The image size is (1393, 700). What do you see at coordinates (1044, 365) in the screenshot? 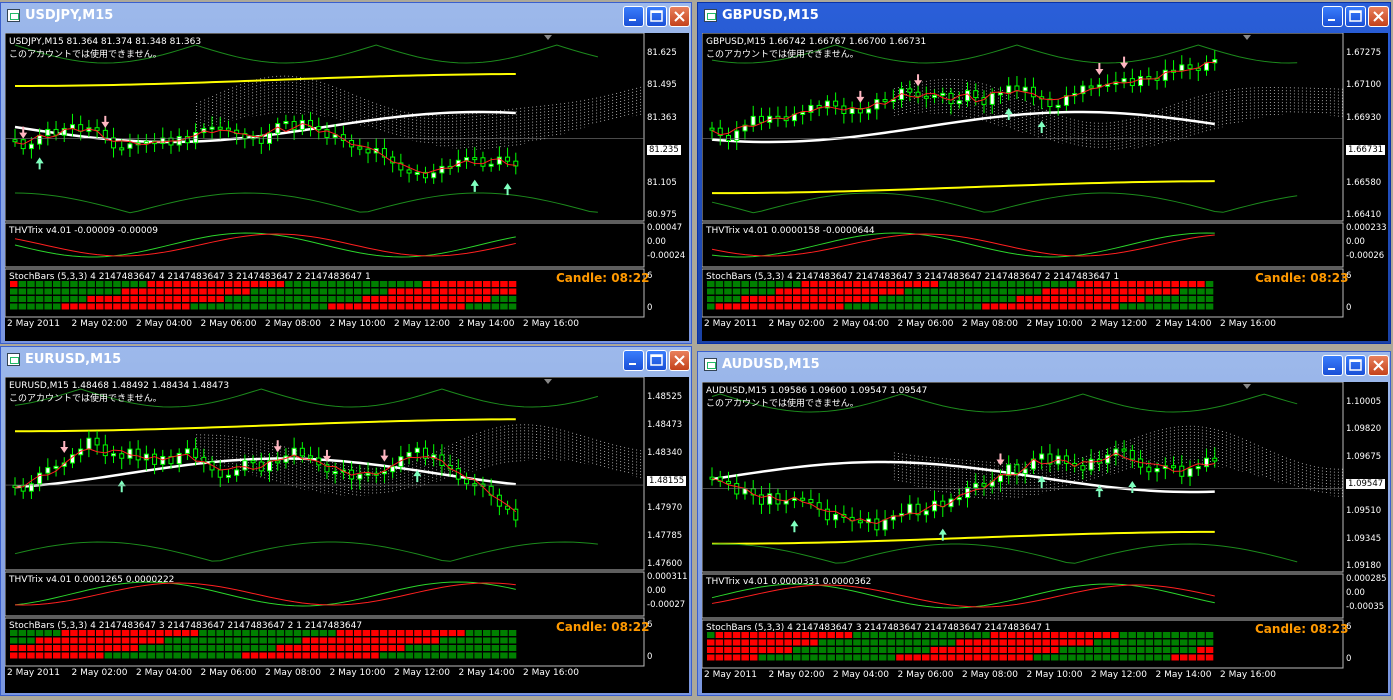
I see `title-bar: AUDUSD,M15` at bounding box center [1044, 365].